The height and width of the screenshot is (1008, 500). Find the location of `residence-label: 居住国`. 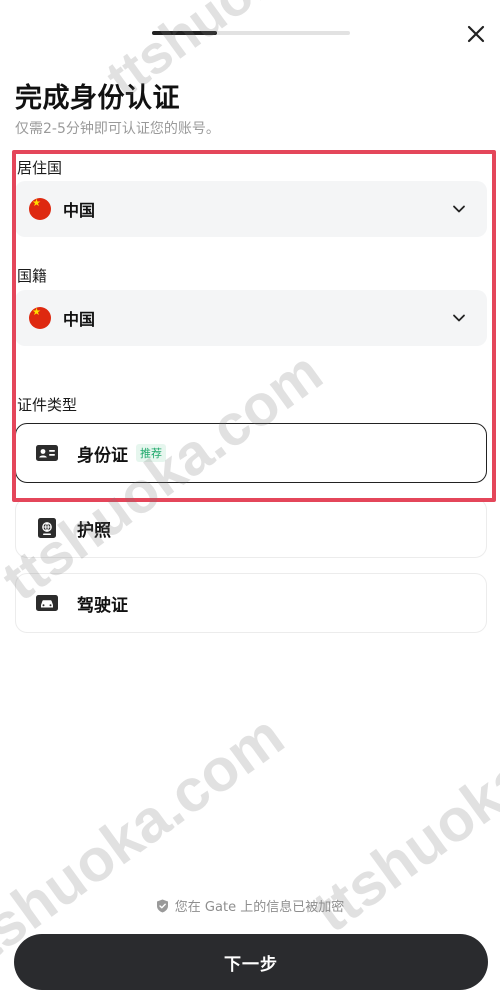

residence-label: 居住国 is located at coordinates (40, 168).